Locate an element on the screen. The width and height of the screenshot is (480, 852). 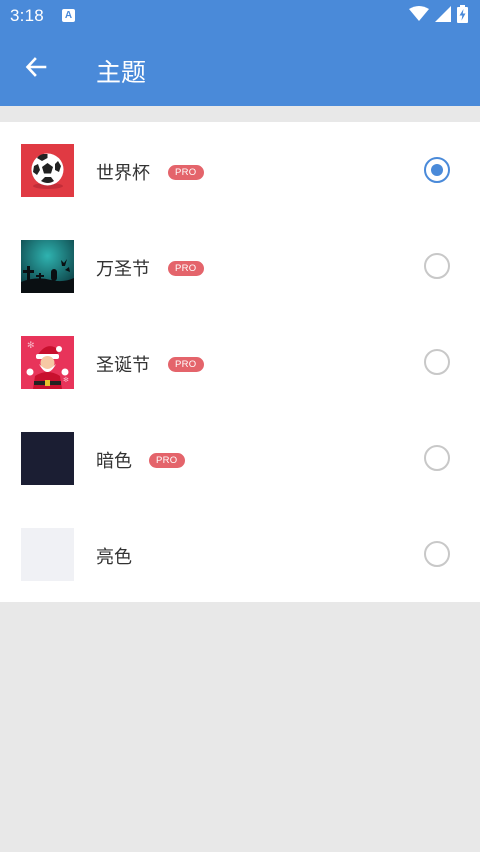
theme-row-light: 亮色 is located at coordinates (240, 554).